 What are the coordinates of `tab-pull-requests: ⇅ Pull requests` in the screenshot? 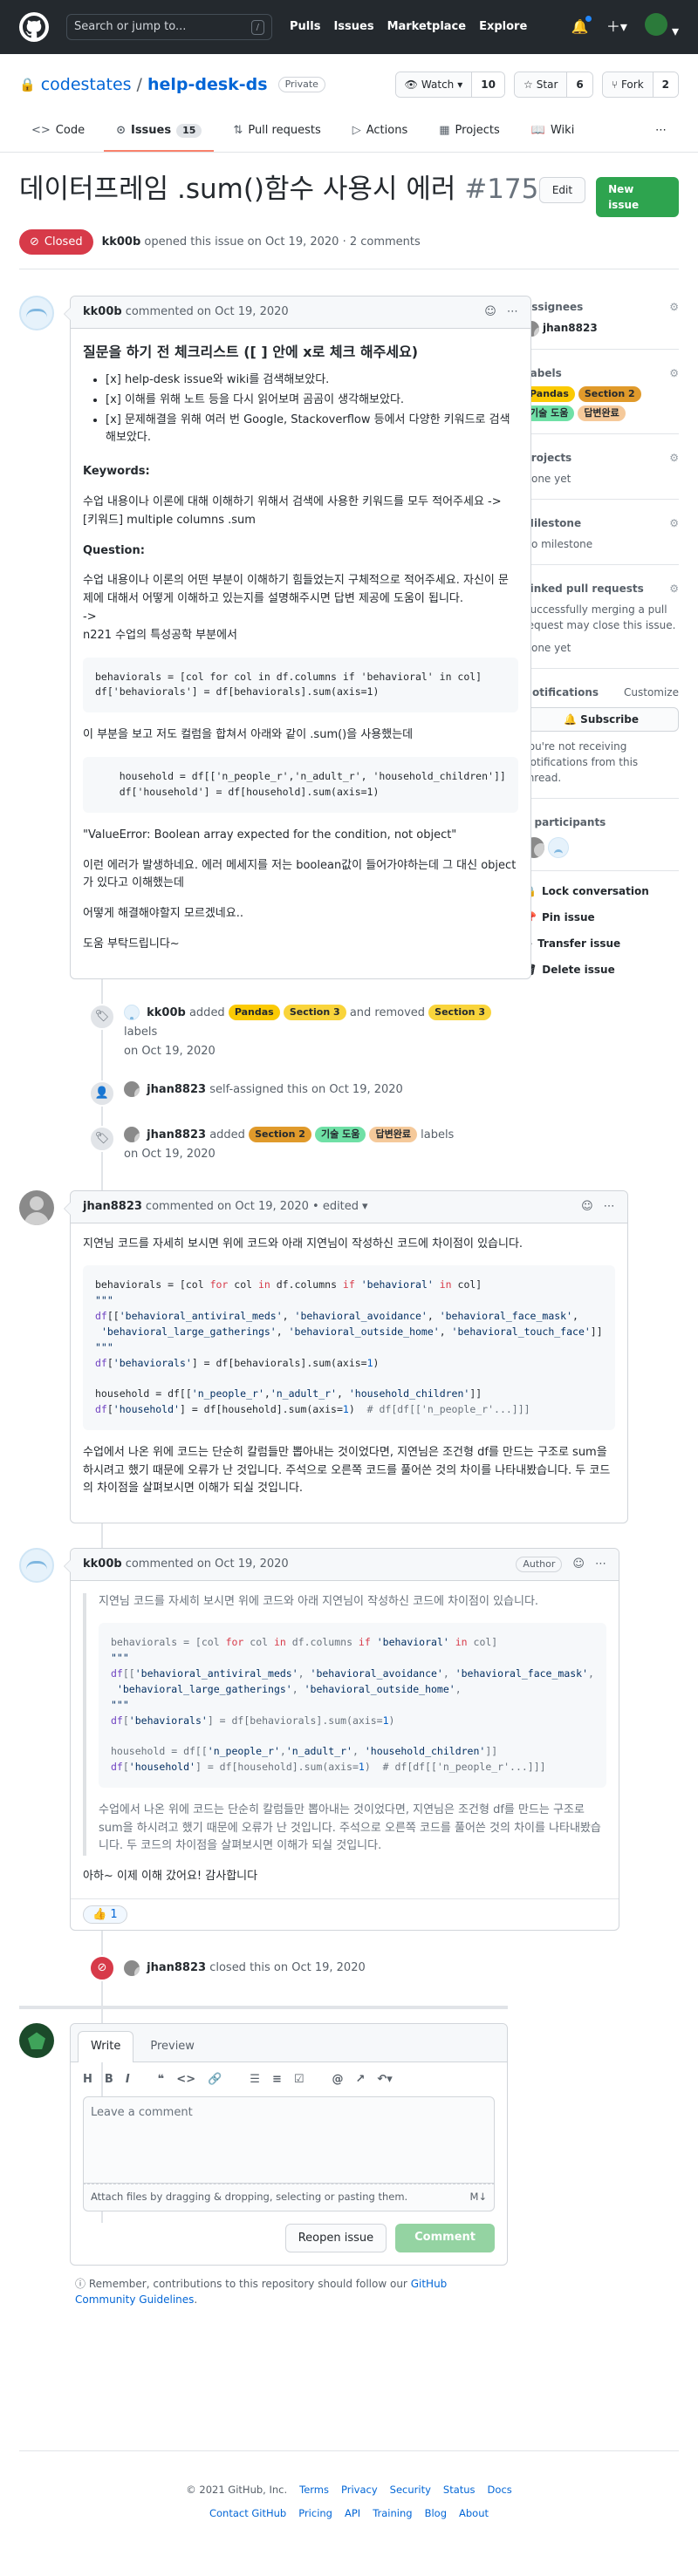 It's located at (276, 134).